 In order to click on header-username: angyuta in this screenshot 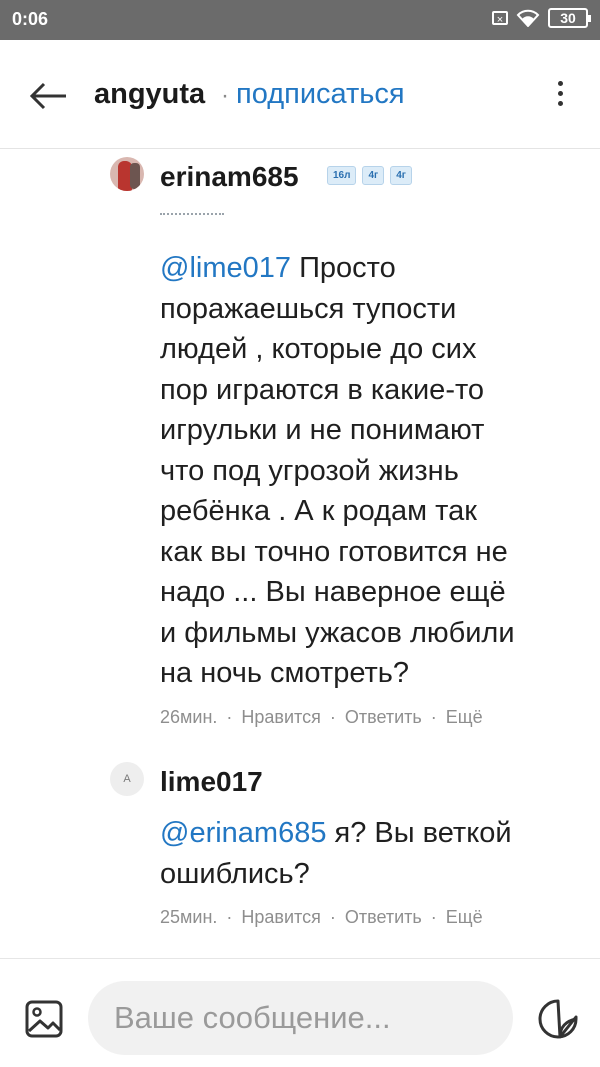, I will do `click(149, 94)`.